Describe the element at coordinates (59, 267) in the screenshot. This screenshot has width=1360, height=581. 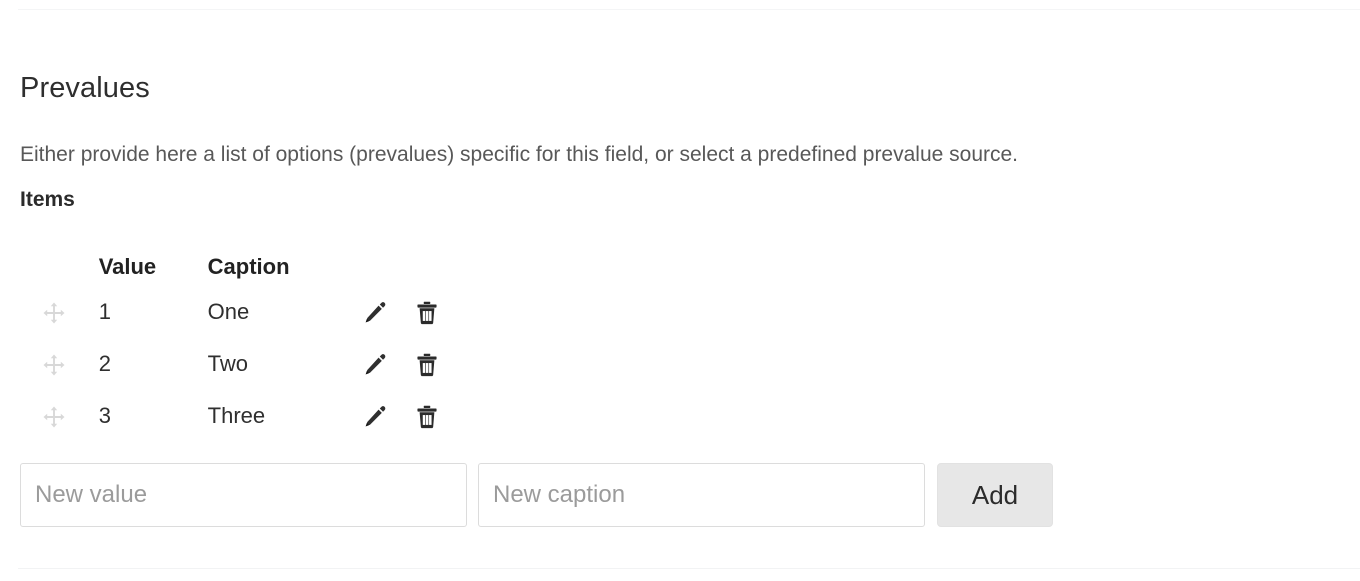
I see `column-header-handle` at that location.